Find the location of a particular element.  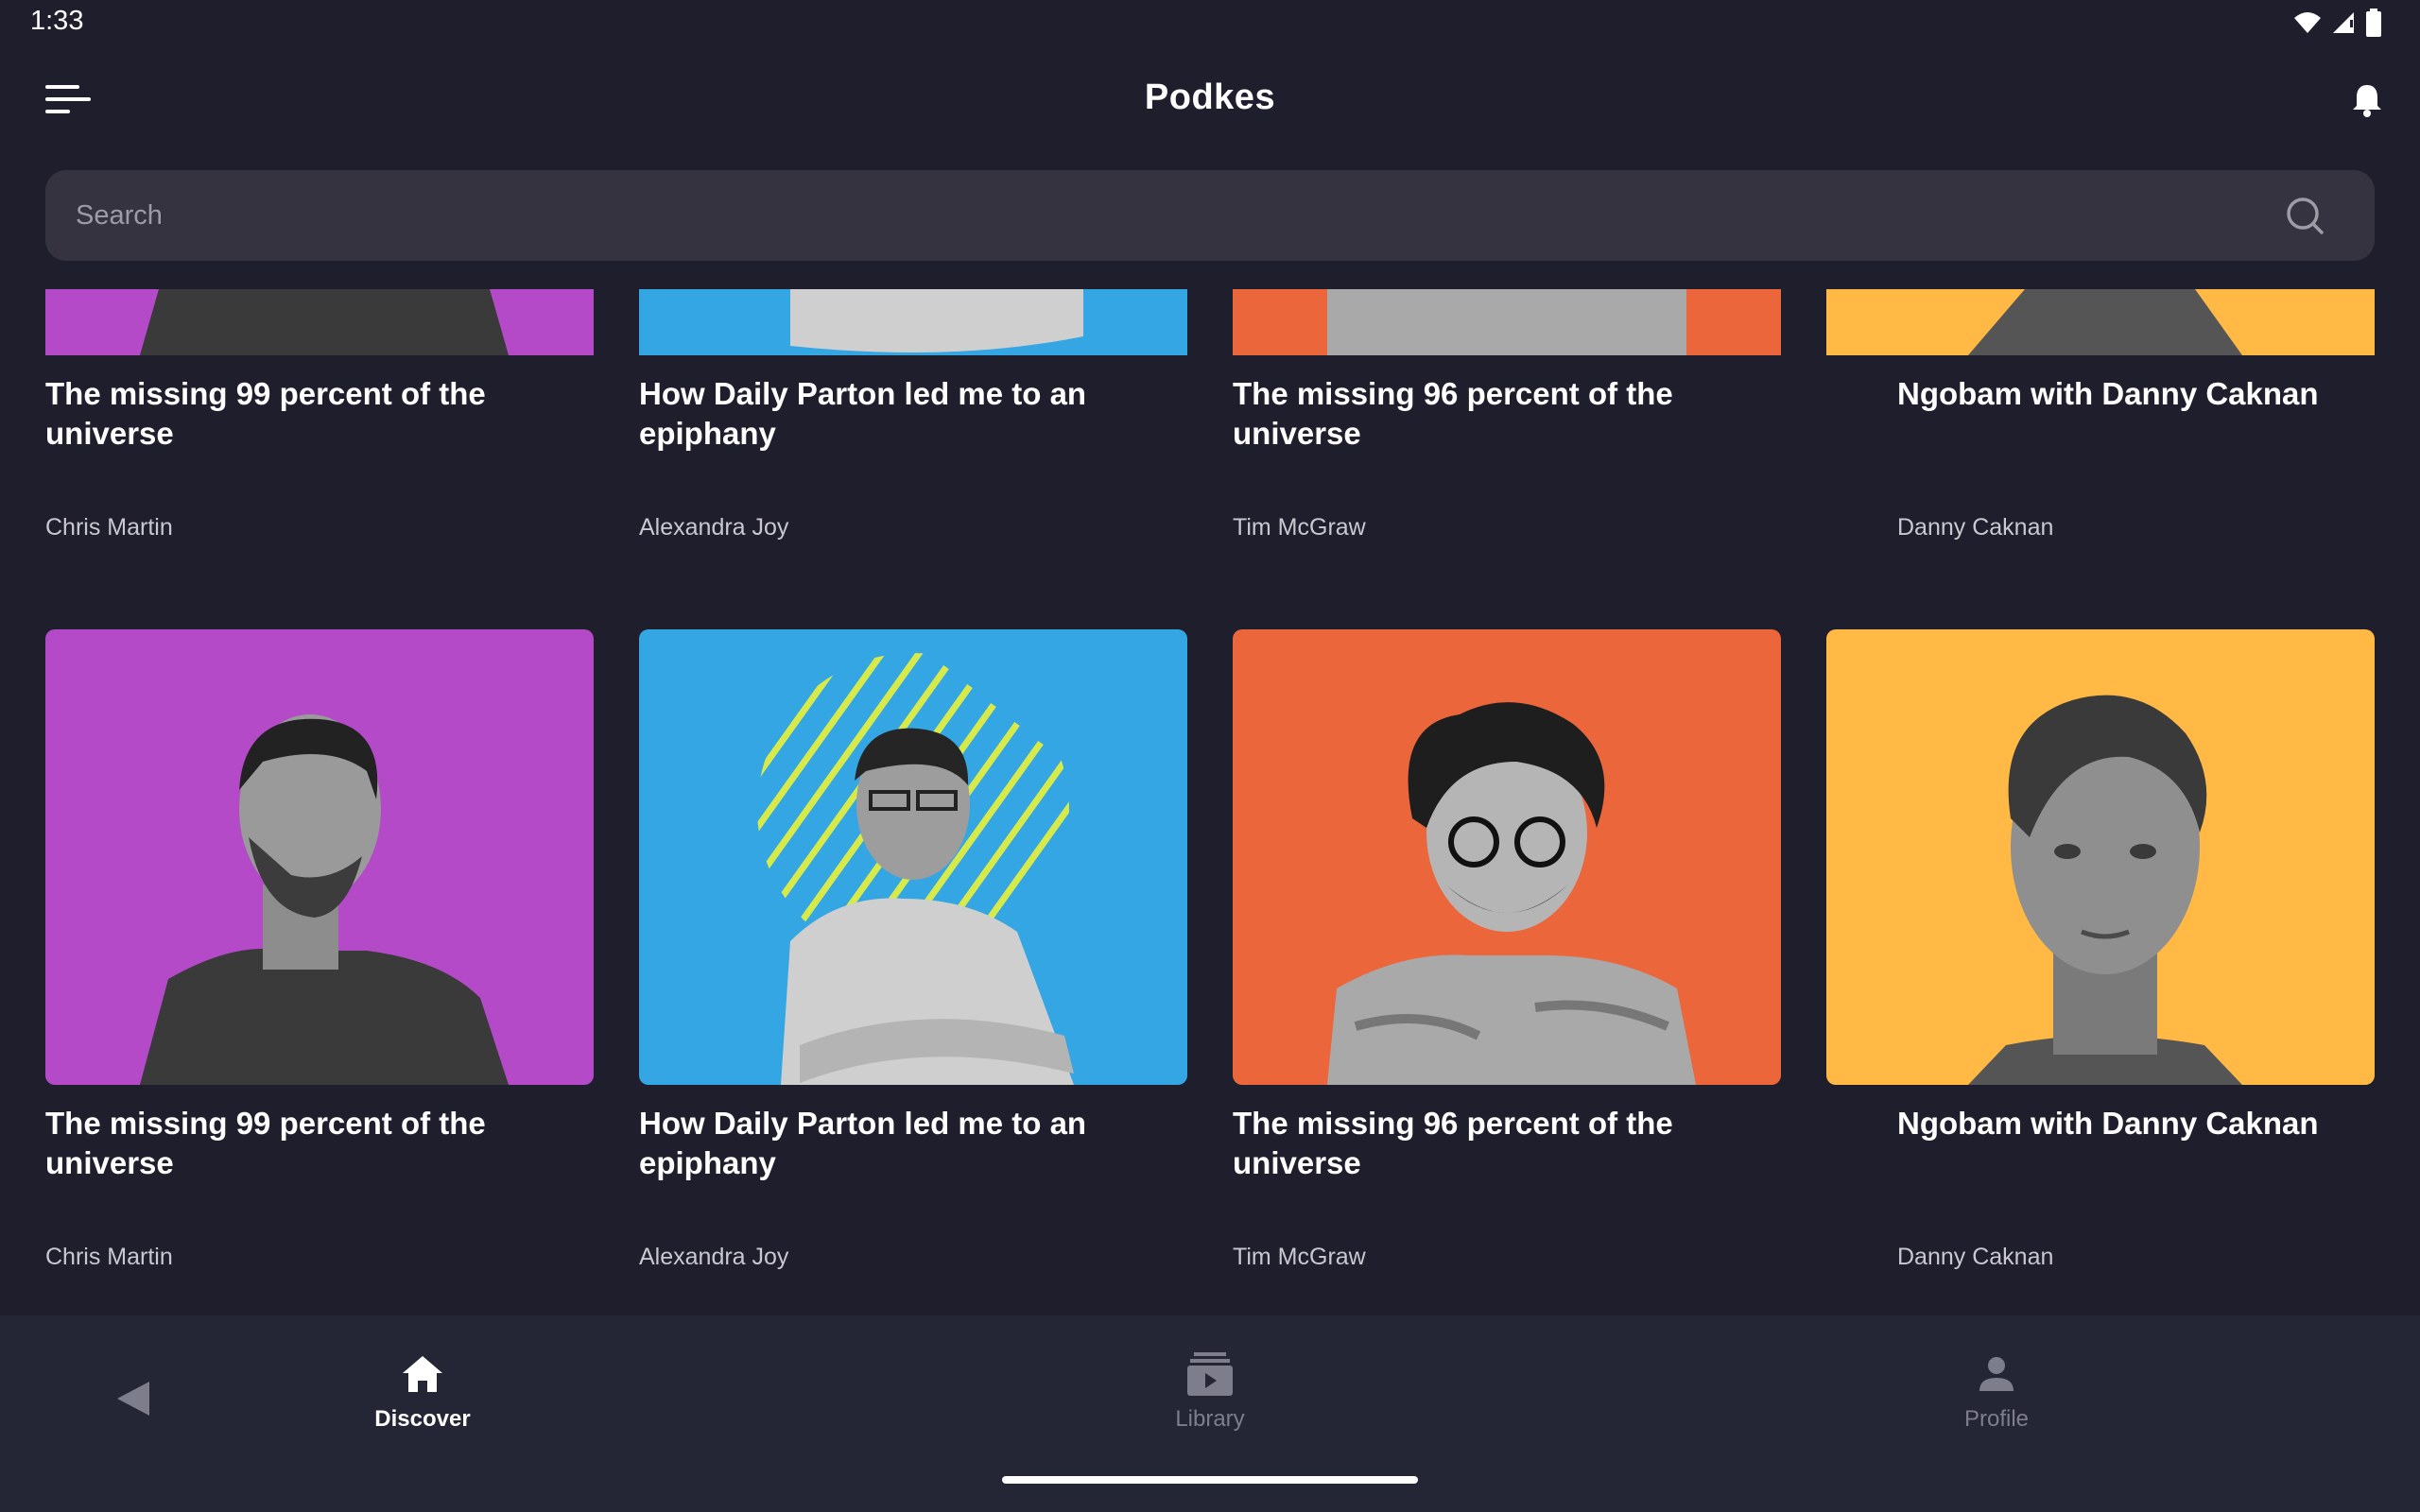

app-title: Podkes is located at coordinates (1210, 97).